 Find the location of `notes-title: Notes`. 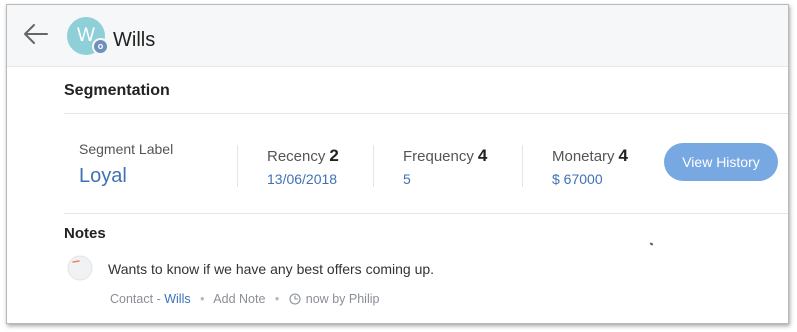

notes-title: Notes is located at coordinates (85, 233).